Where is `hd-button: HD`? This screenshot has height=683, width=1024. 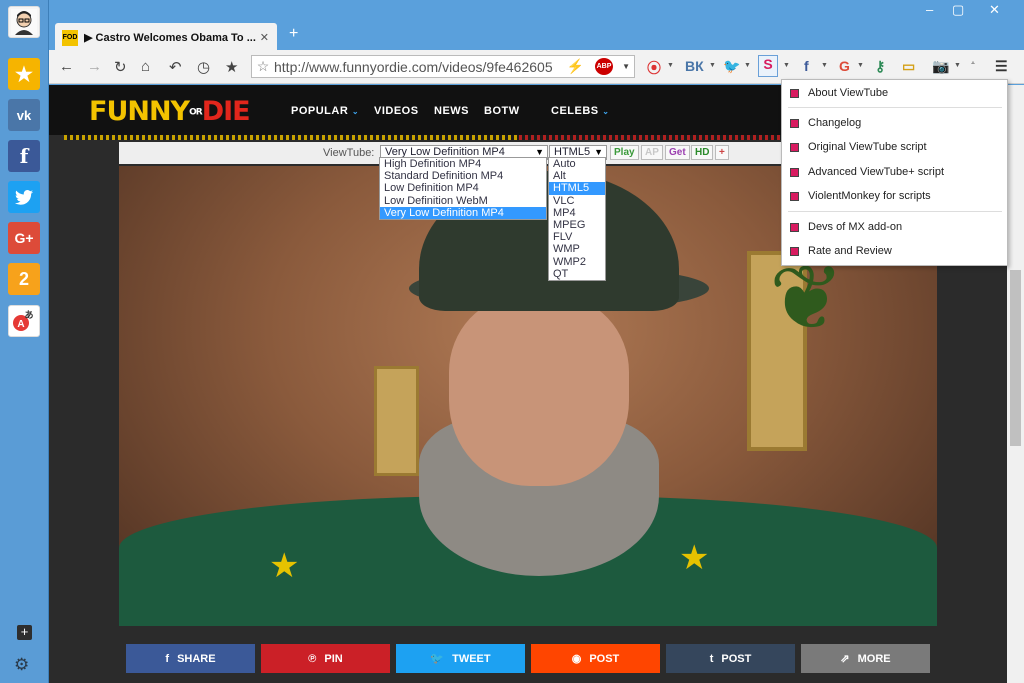
hd-button: HD is located at coordinates (702, 152).